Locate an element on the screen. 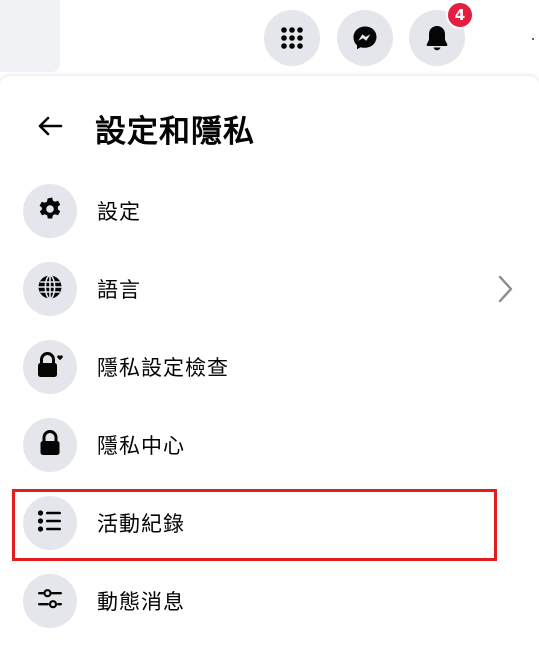  lock-icon is located at coordinates (50, 445).